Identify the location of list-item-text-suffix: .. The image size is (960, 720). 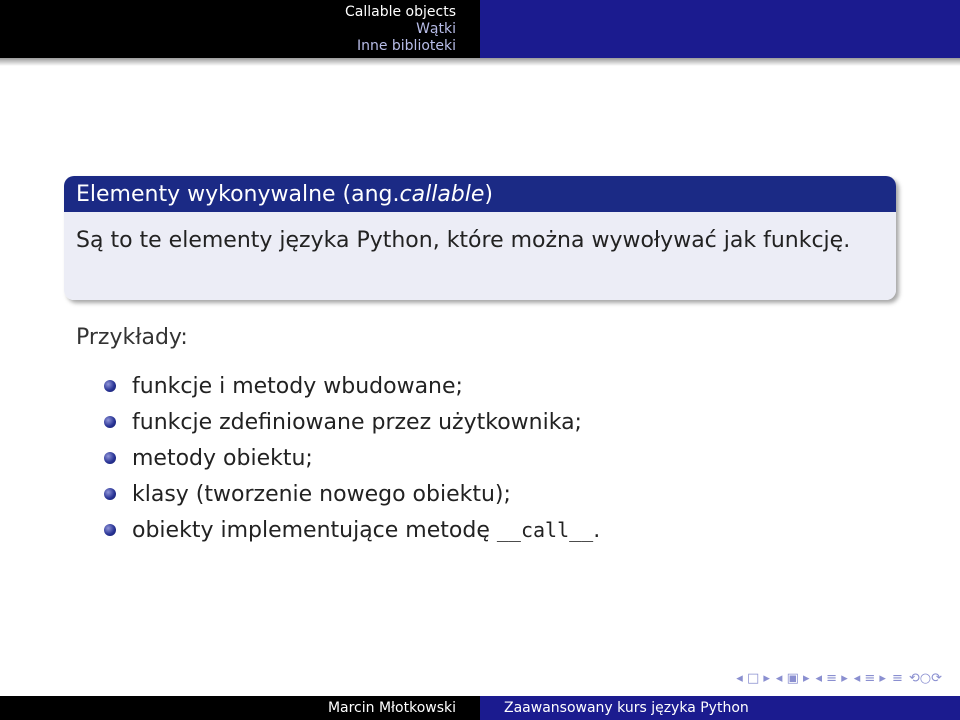
(597, 530).